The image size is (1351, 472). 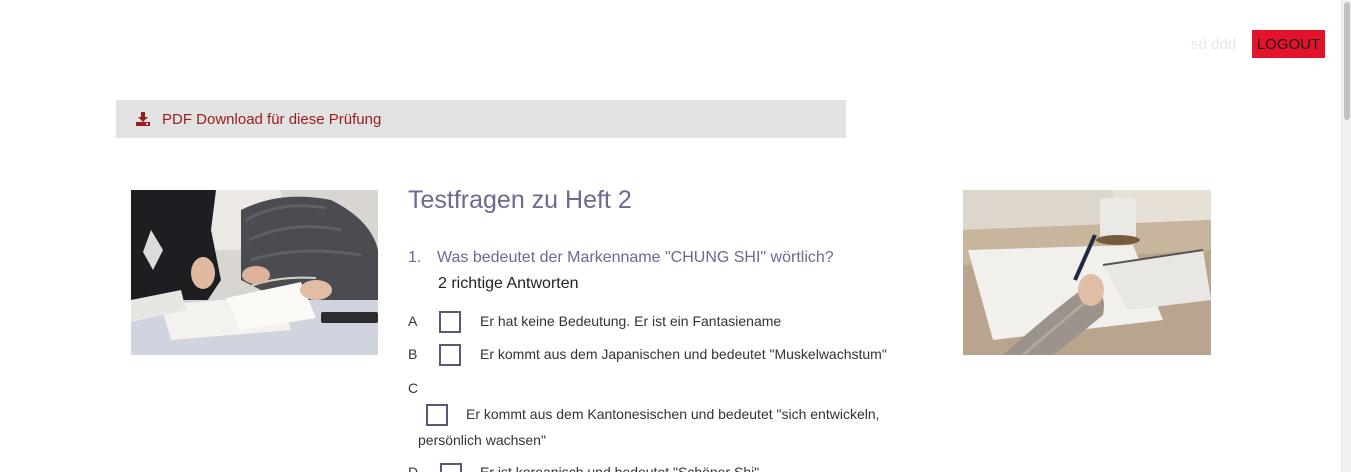 I want to click on option-c-checkbox, so click(x=437, y=415).